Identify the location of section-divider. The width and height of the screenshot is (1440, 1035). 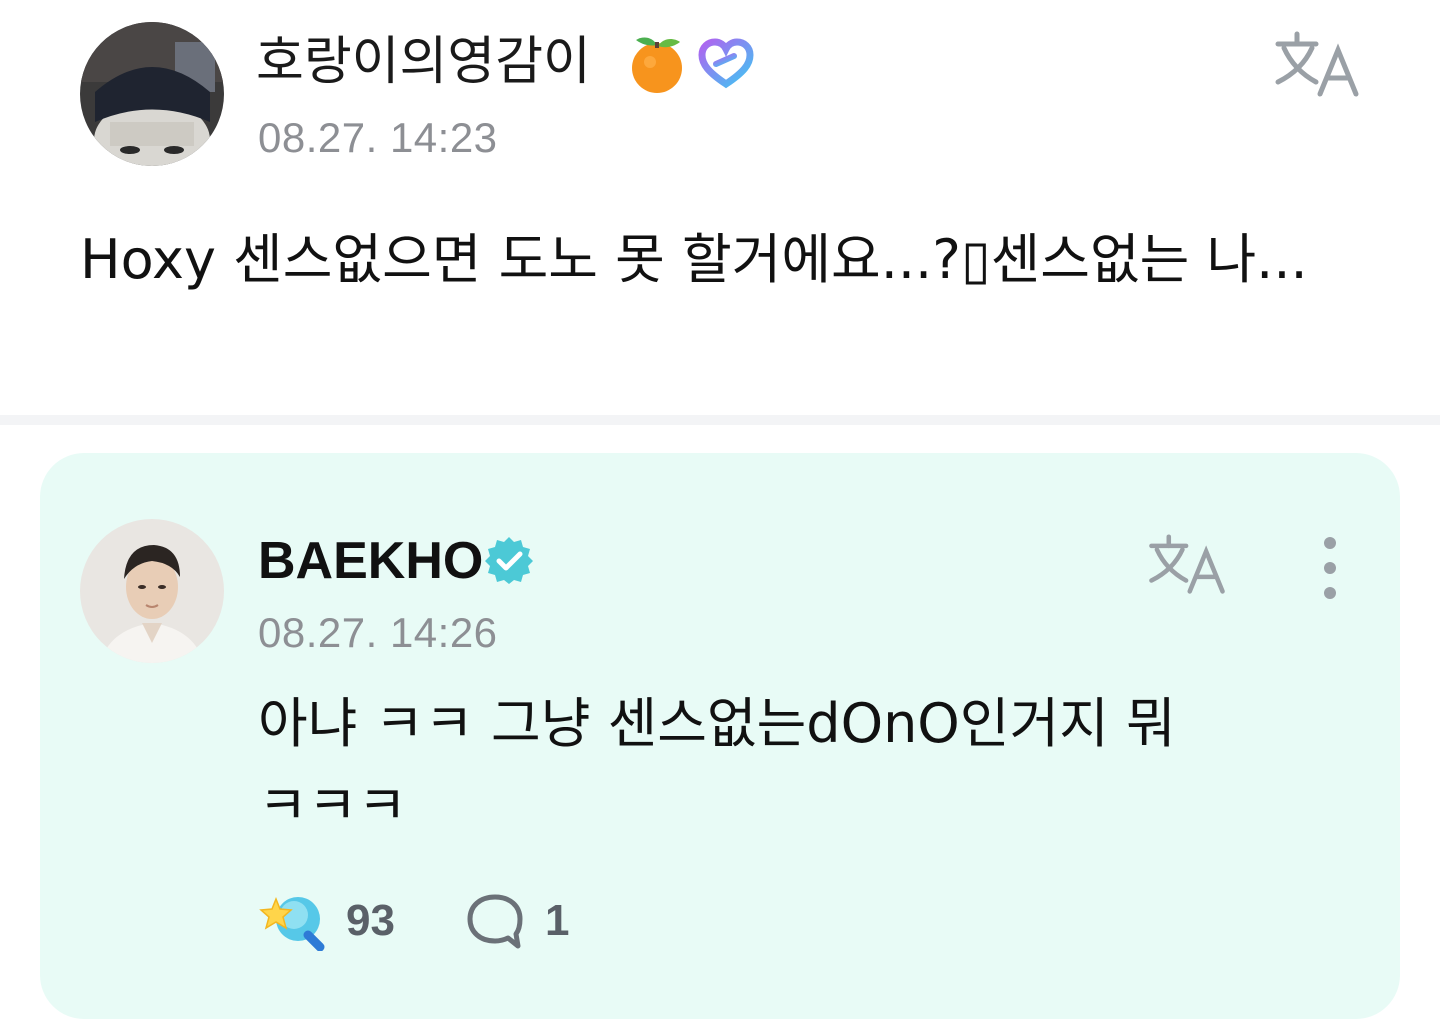
(720, 420).